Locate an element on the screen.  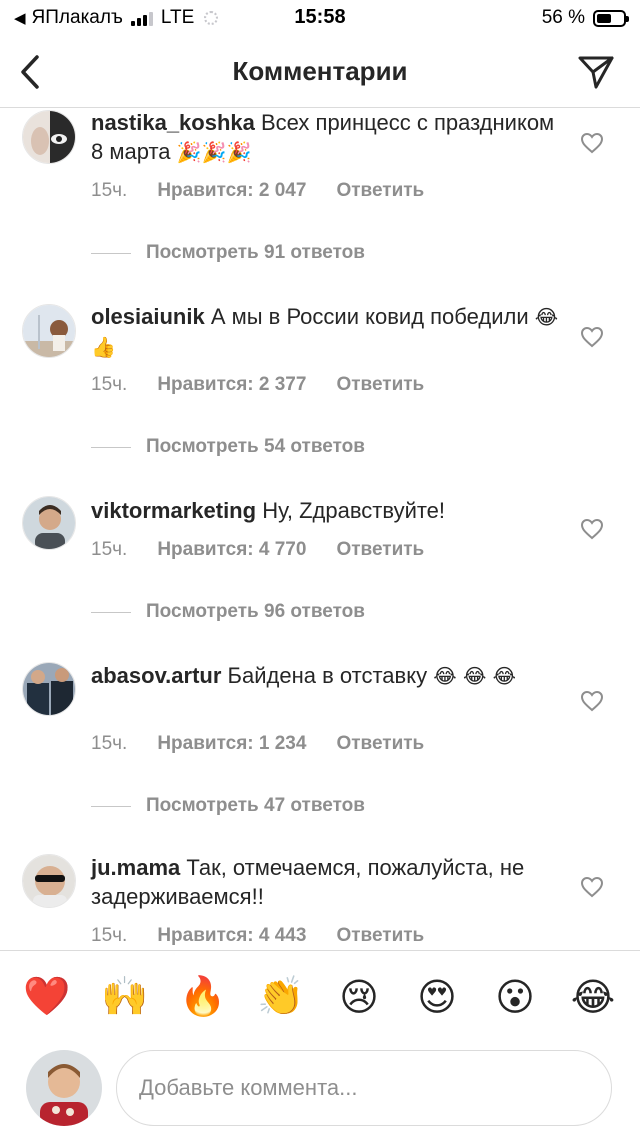
emoji-crying-button: 😢 is located at coordinates (359, 997).